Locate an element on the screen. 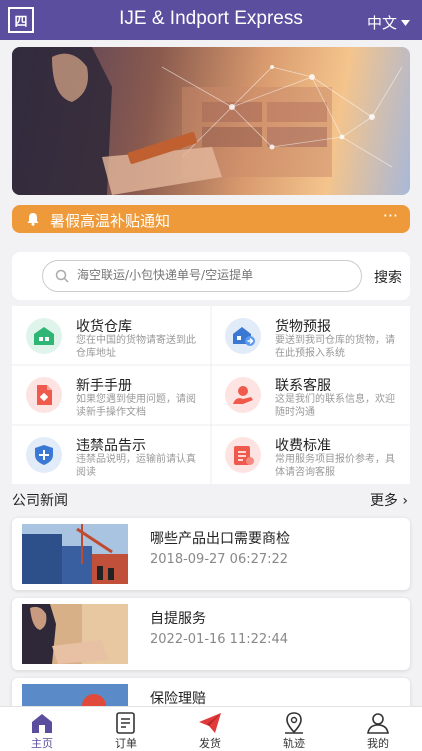  service-cargo-forecast: 货物预报 要送到我司仓库的货物，请在此预报入系统 is located at coordinates (310, 335).